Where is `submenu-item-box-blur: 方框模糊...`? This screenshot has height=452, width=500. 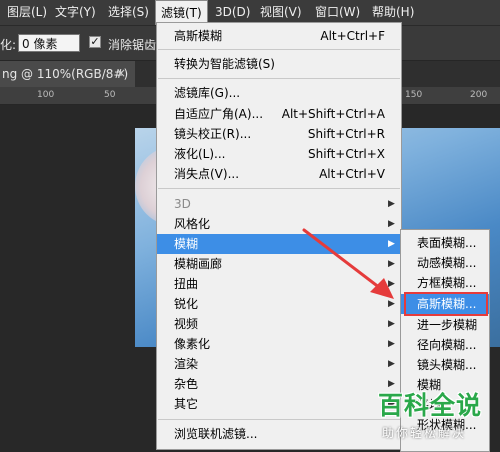 submenu-item-box-blur: 方框模糊... is located at coordinates (445, 283).